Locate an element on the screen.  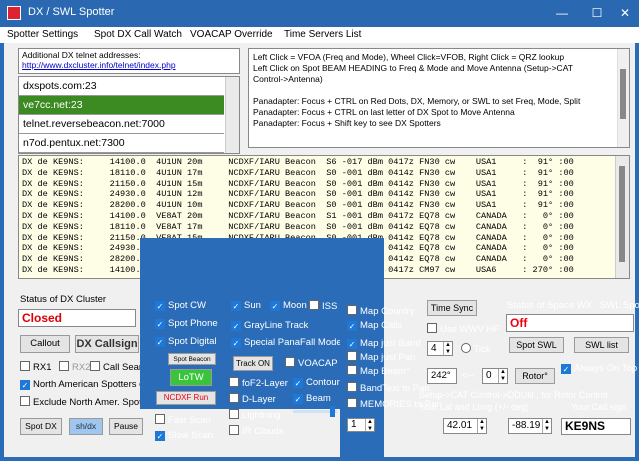
server-item: dxspots.com:23 is located at coordinates (121, 86).